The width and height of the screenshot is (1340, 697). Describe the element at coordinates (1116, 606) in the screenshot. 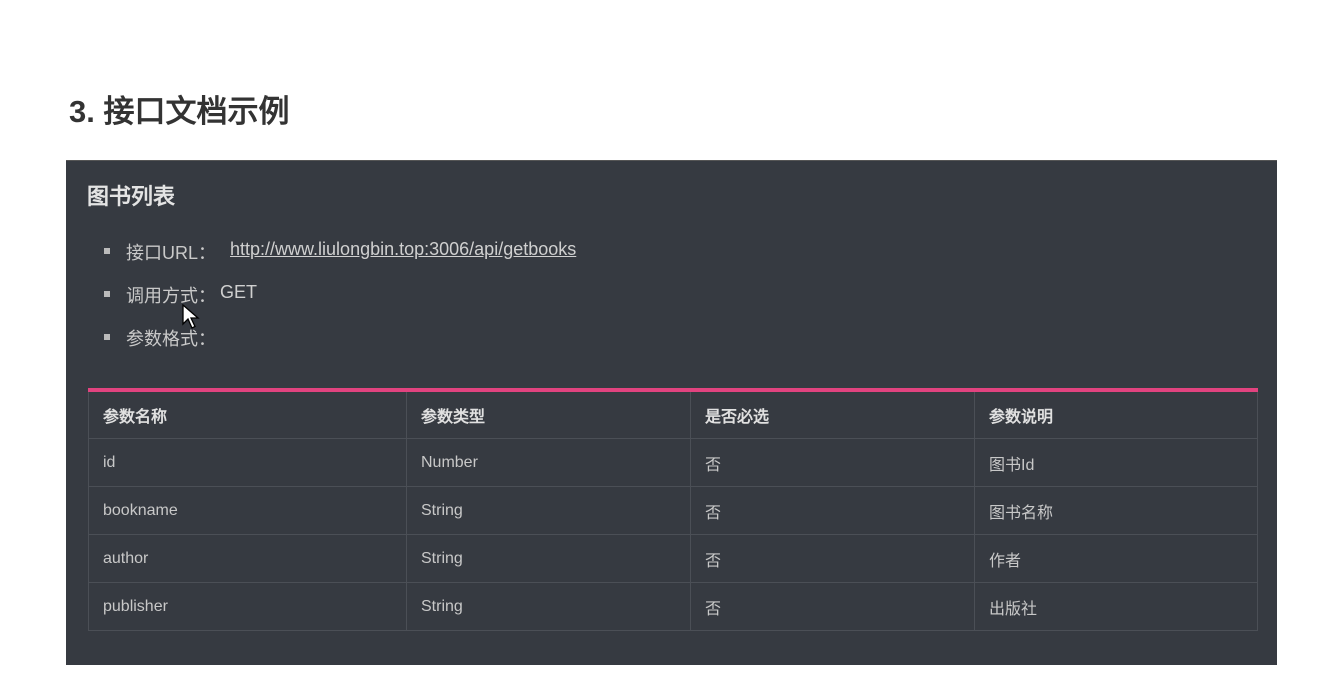

I see `table-cell: 出版社` at that location.